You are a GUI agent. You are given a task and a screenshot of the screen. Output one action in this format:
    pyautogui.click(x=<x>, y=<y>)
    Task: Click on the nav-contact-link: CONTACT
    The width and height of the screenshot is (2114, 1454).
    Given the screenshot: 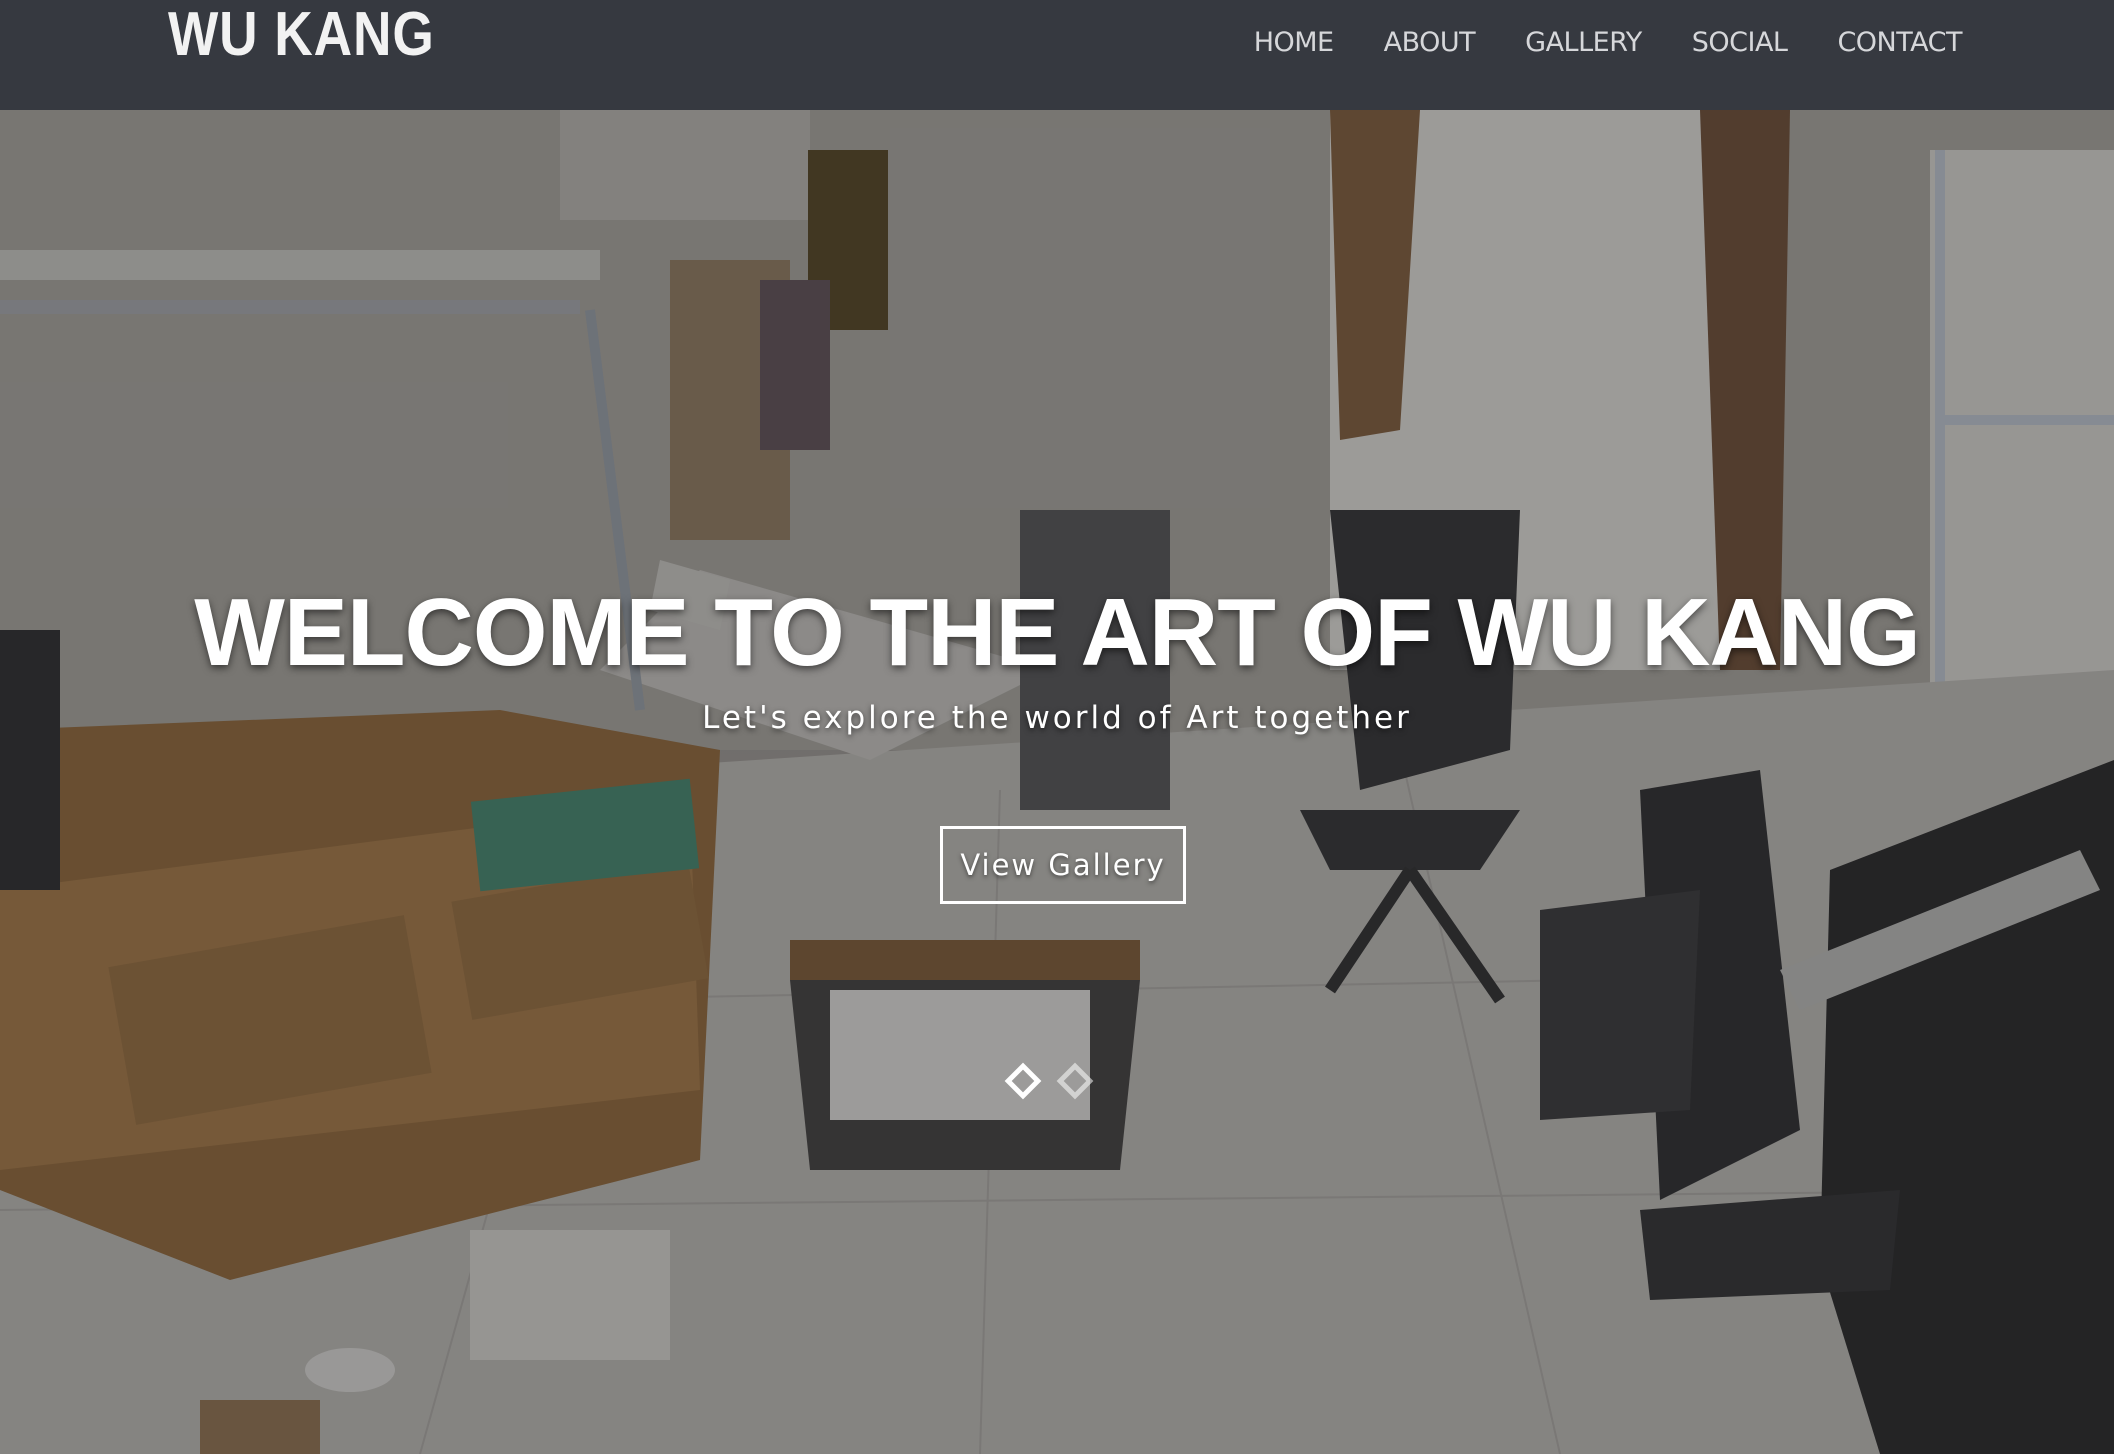 What is the action you would take?
    pyautogui.click(x=1899, y=43)
    